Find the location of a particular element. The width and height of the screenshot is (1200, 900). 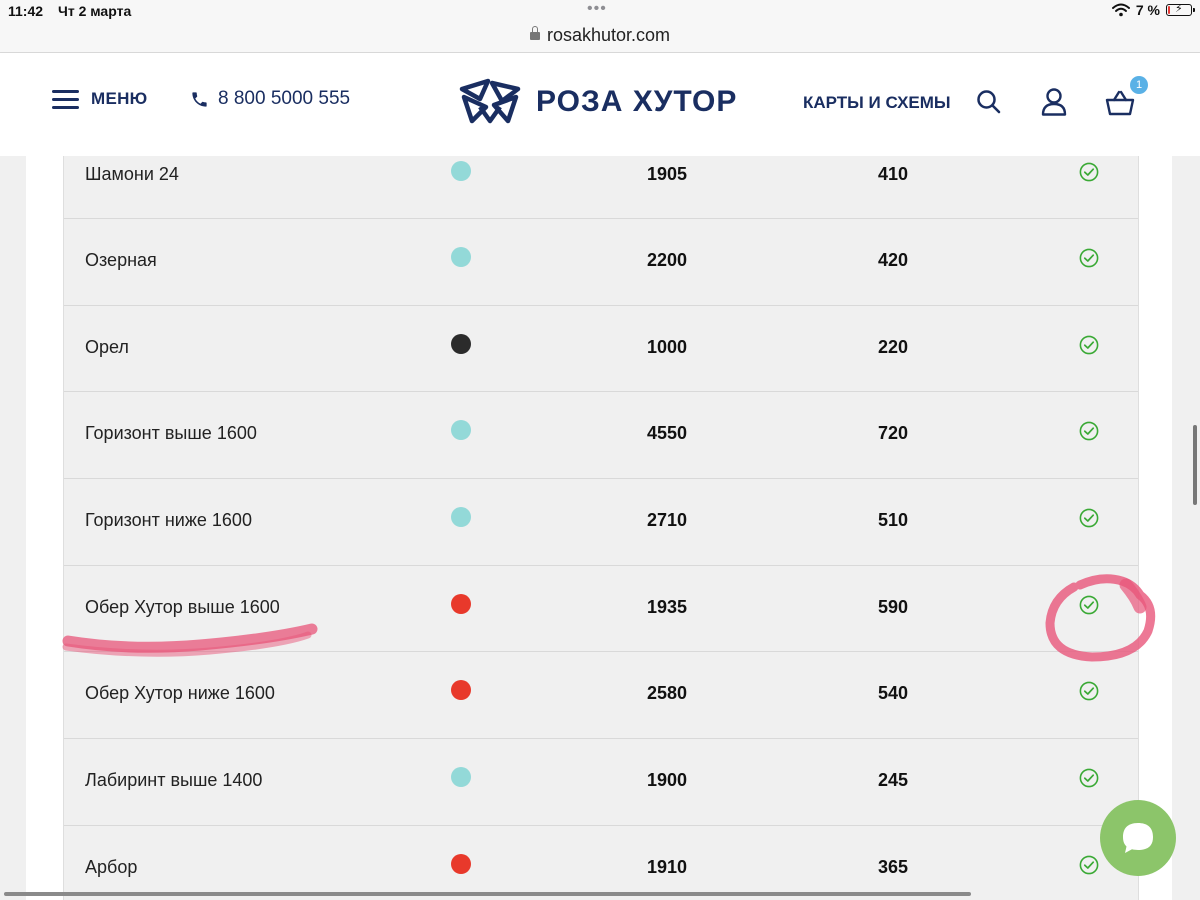

menu-button: МЕНЮ is located at coordinates (100, 99).